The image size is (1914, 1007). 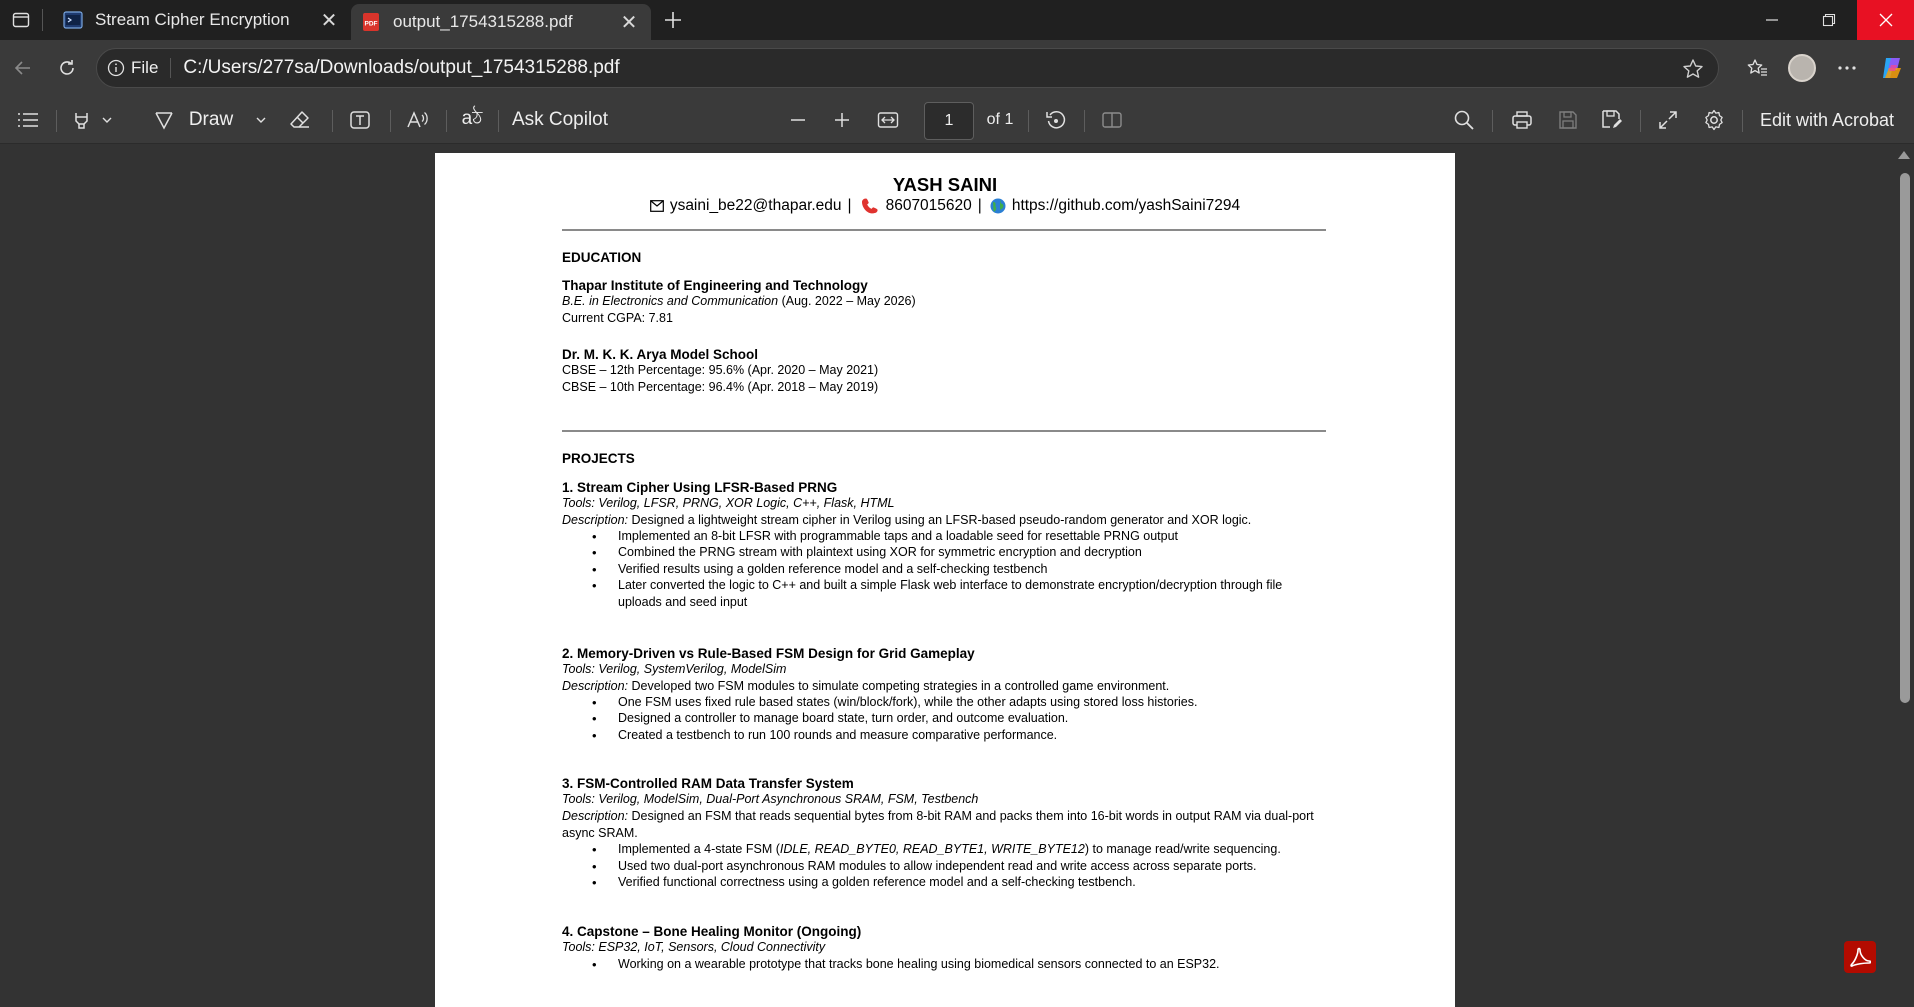 I want to click on highlighter-icon, so click(x=81, y=121).